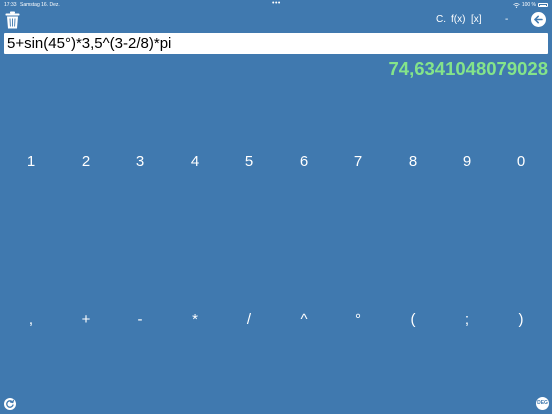 The image size is (552, 414). I want to click on key-plus: +, so click(86, 320).